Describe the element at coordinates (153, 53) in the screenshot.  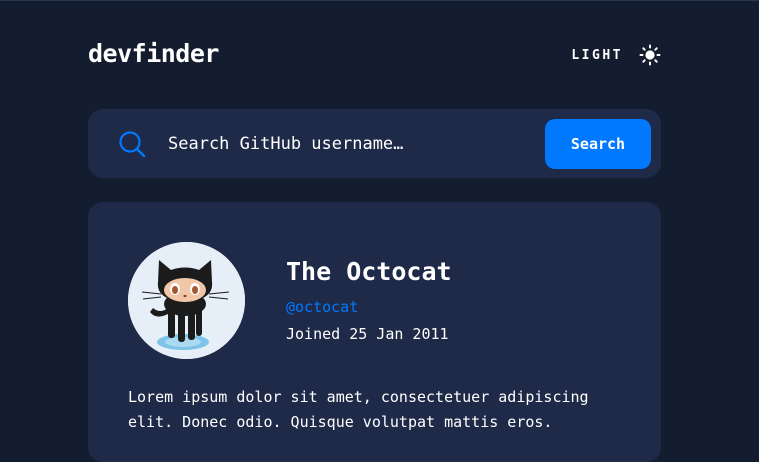
I see `app-logo: devfinder` at that location.